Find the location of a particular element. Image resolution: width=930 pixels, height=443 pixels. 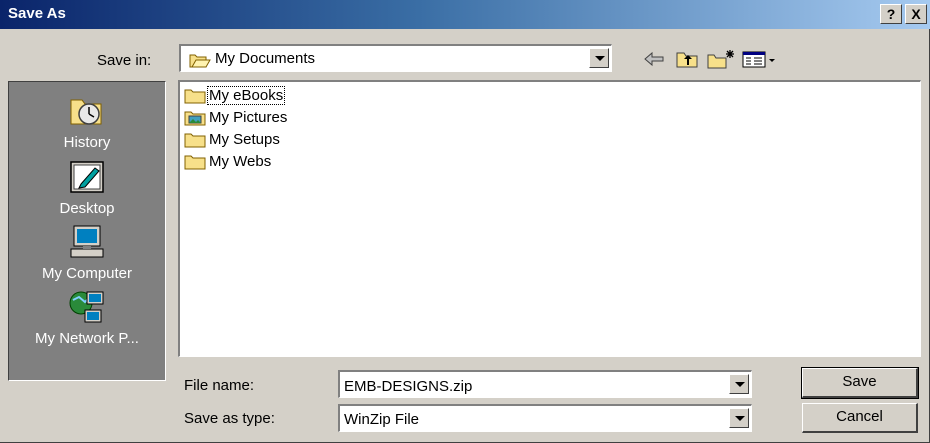

close-button: X is located at coordinates (916, 14).